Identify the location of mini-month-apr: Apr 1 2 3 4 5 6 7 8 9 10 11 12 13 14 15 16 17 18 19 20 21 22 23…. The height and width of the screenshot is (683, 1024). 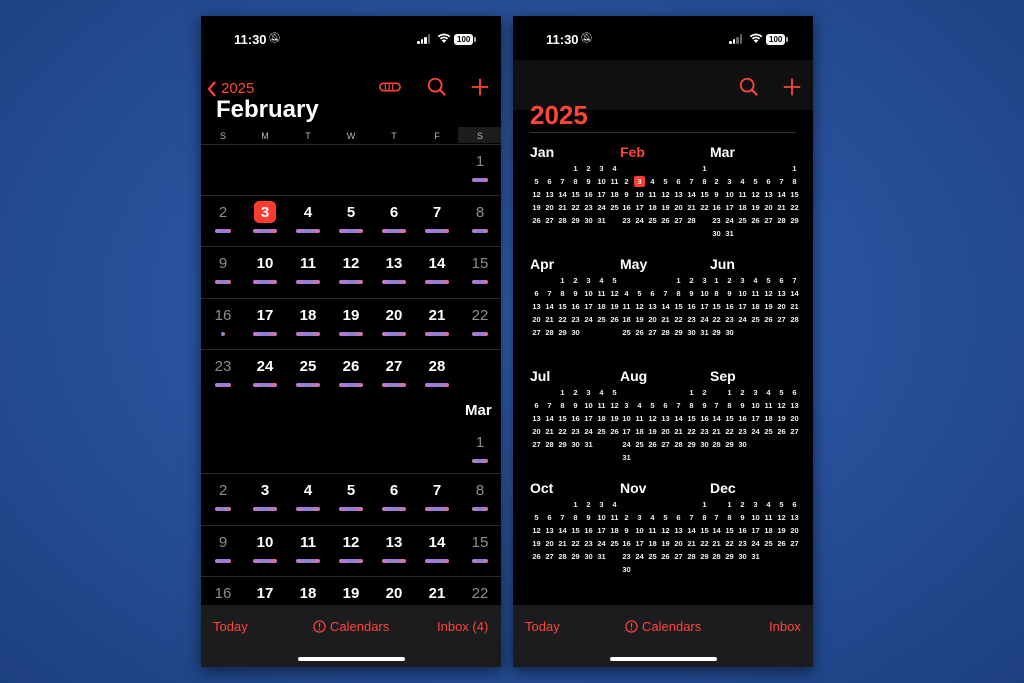
(576, 306).